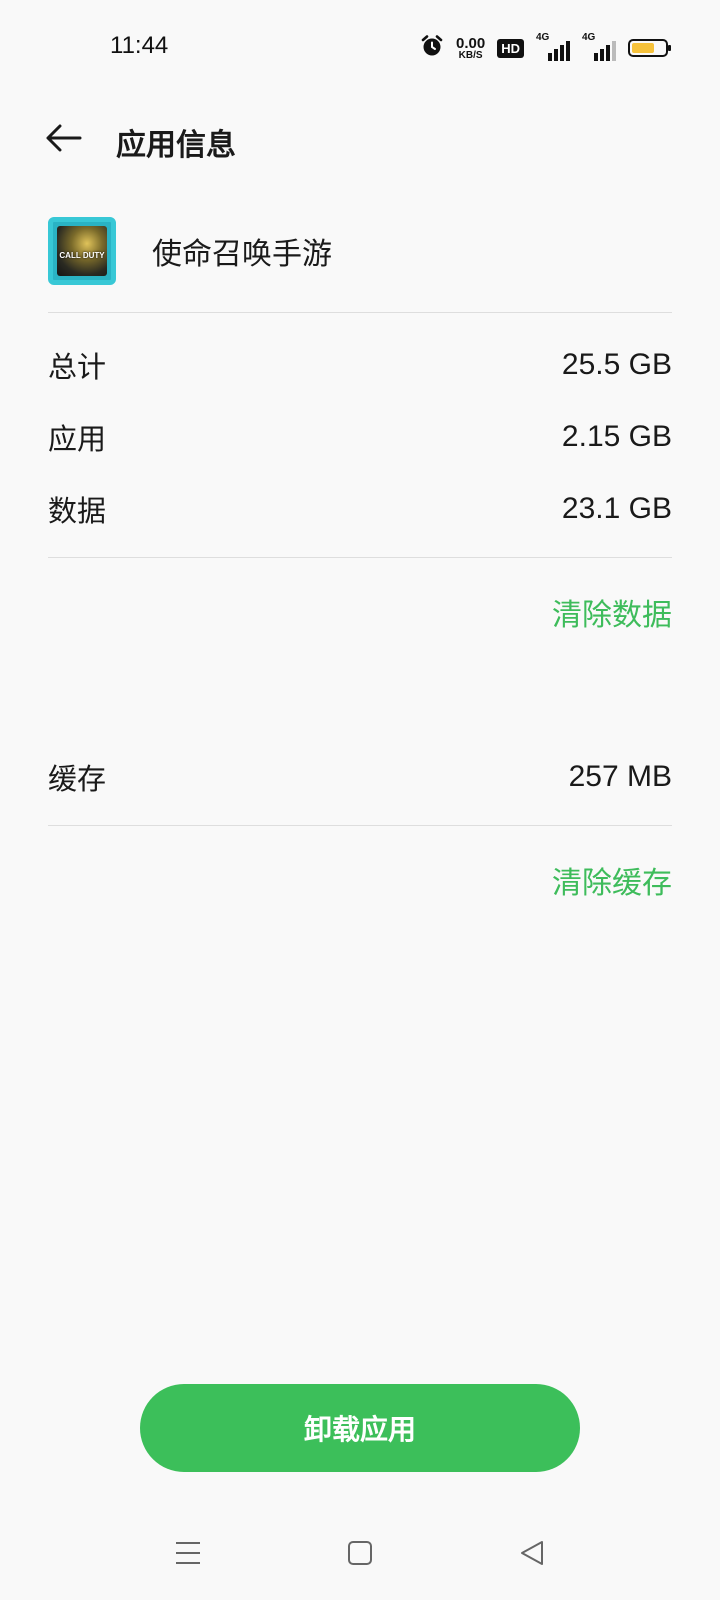  Describe the element at coordinates (360, 251) in the screenshot. I see `app-header-row: CALL DUTY 使命召唤手游` at that location.